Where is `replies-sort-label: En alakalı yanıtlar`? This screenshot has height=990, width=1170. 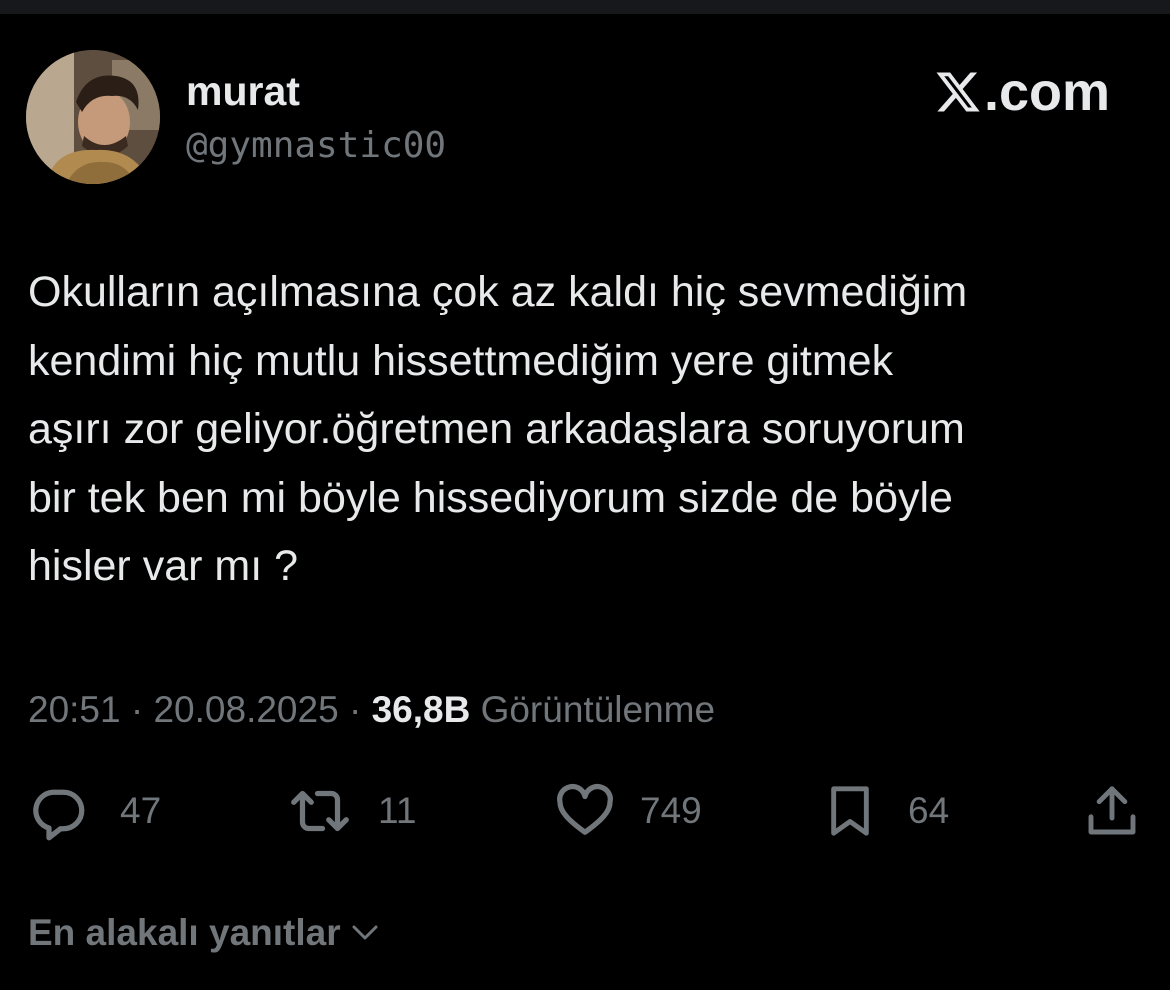 replies-sort-label: En alakalı yanıtlar is located at coordinates (184, 932).